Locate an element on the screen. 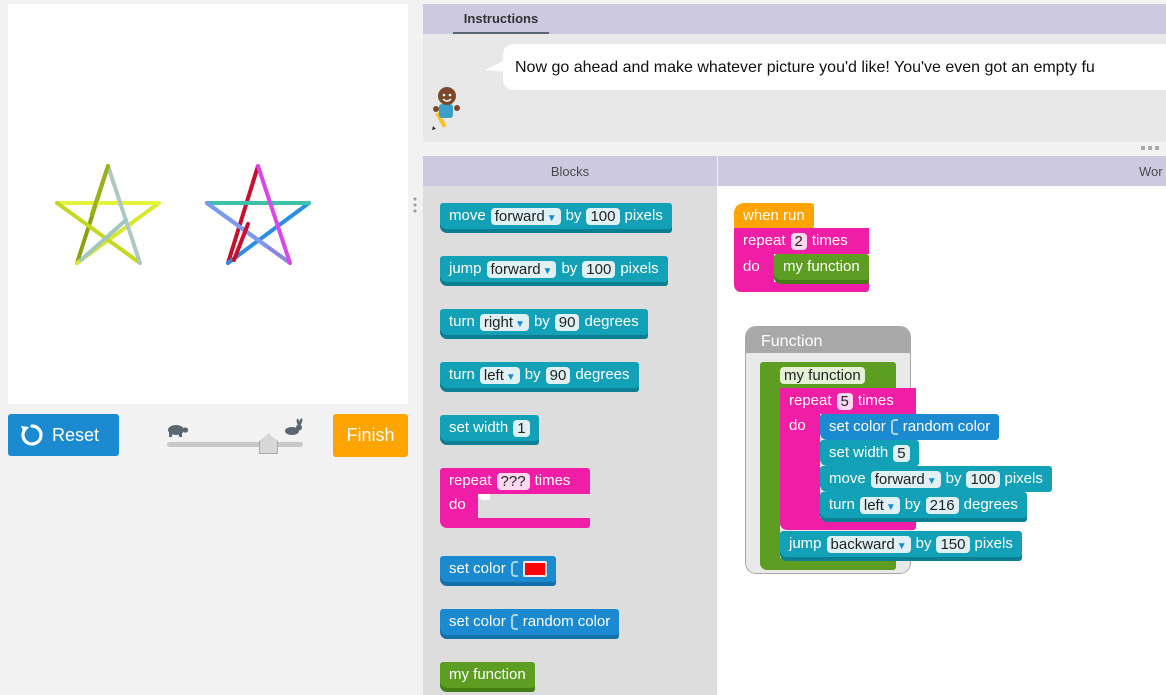  toolbox-set-color-block: set color is located at coordinates (498, 569).